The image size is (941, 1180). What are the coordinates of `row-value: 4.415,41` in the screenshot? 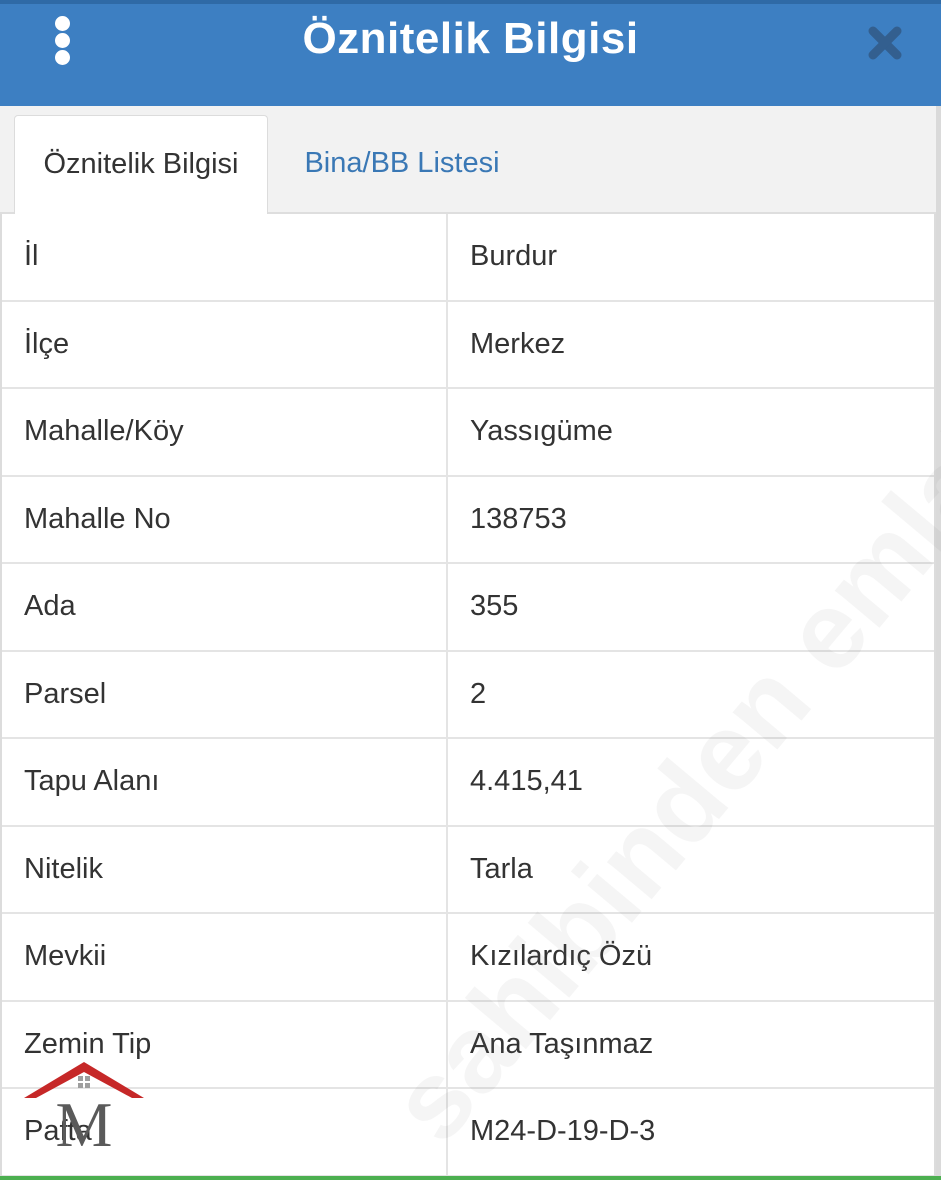 It's located at (526, 781).